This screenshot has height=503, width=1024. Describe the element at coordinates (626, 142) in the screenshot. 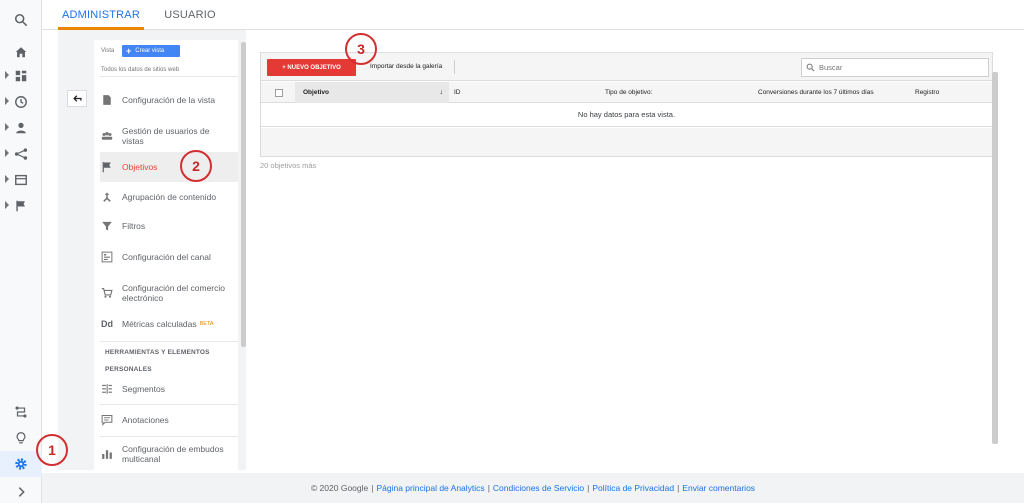

I see `table-footer` at that location.